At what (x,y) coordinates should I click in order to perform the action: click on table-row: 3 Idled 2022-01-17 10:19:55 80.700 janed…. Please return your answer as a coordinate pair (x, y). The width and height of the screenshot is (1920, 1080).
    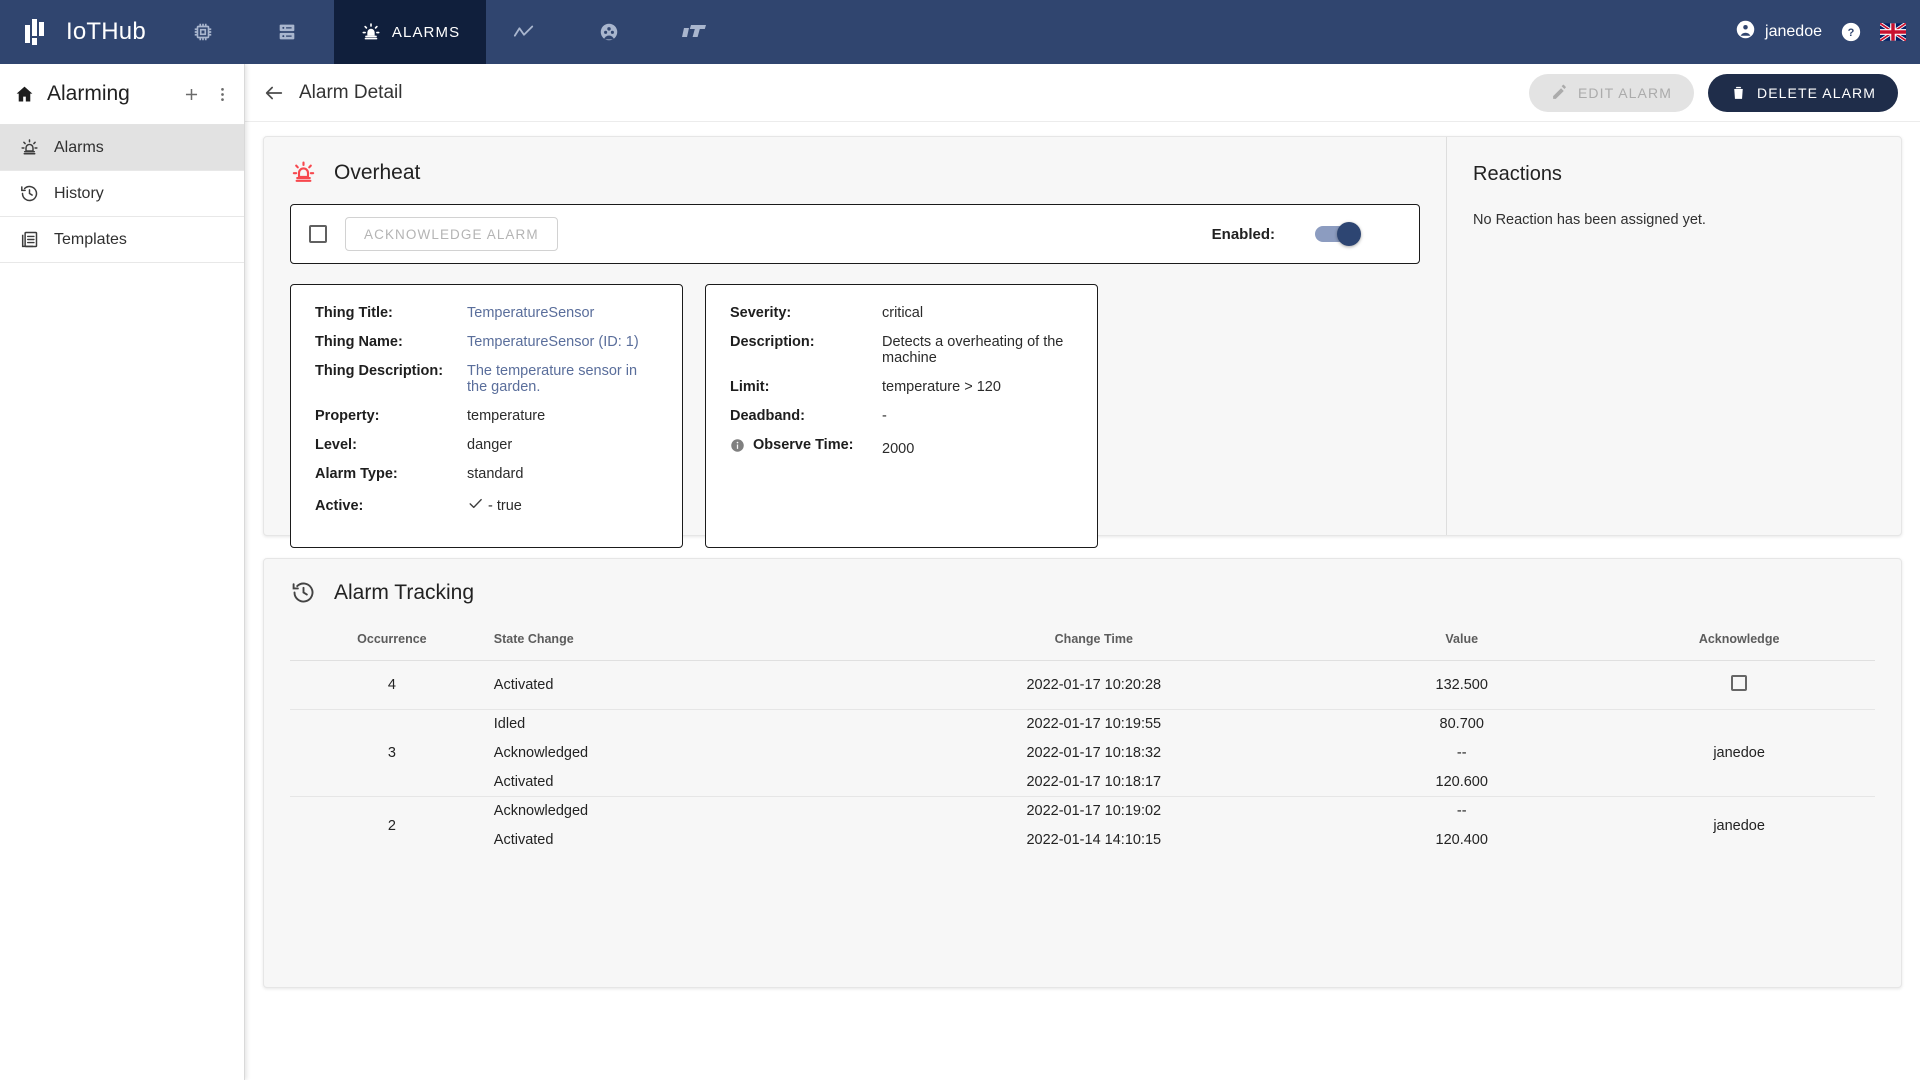
    Looking at the image, I should click on (1082, 753).